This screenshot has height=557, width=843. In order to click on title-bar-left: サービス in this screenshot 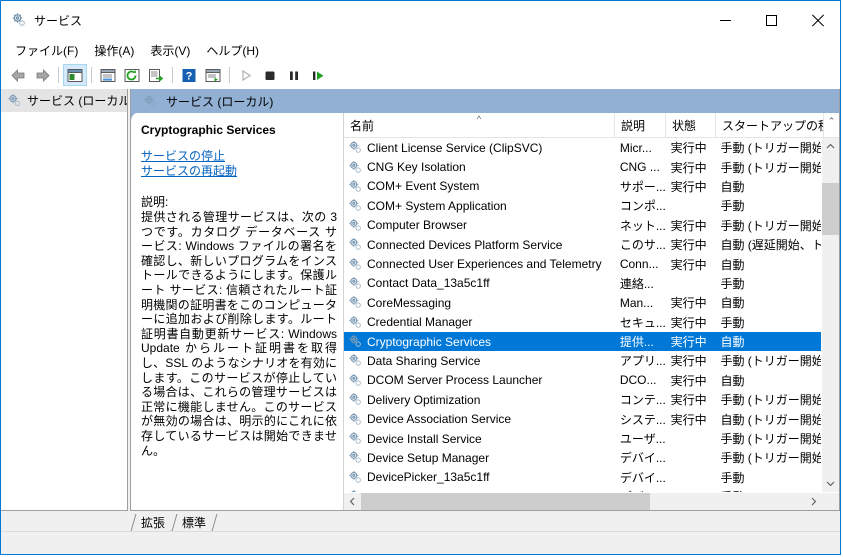, I will do `click(41, 20)`.